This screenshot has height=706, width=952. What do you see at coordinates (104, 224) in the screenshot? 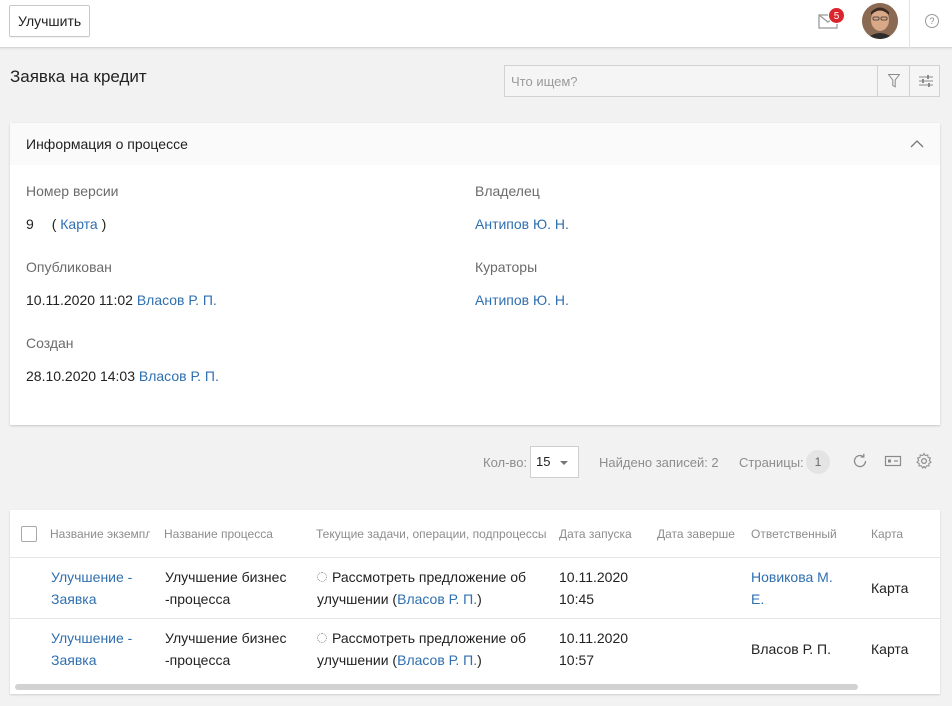
I see `version-paren-close: )` at bounding box center [104, 224].